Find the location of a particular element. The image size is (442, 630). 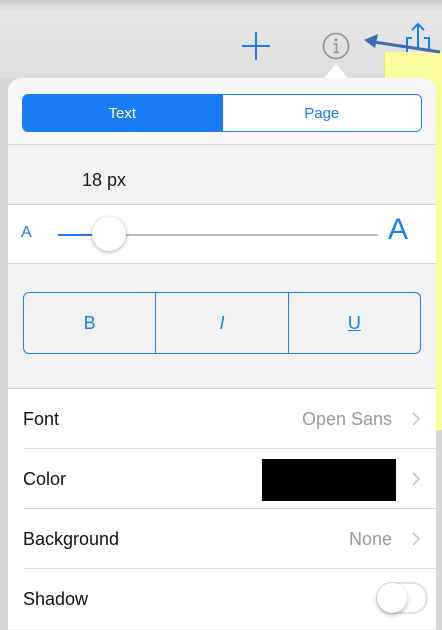

font-row: Font Open Sans is located at coordinates (222, 419).